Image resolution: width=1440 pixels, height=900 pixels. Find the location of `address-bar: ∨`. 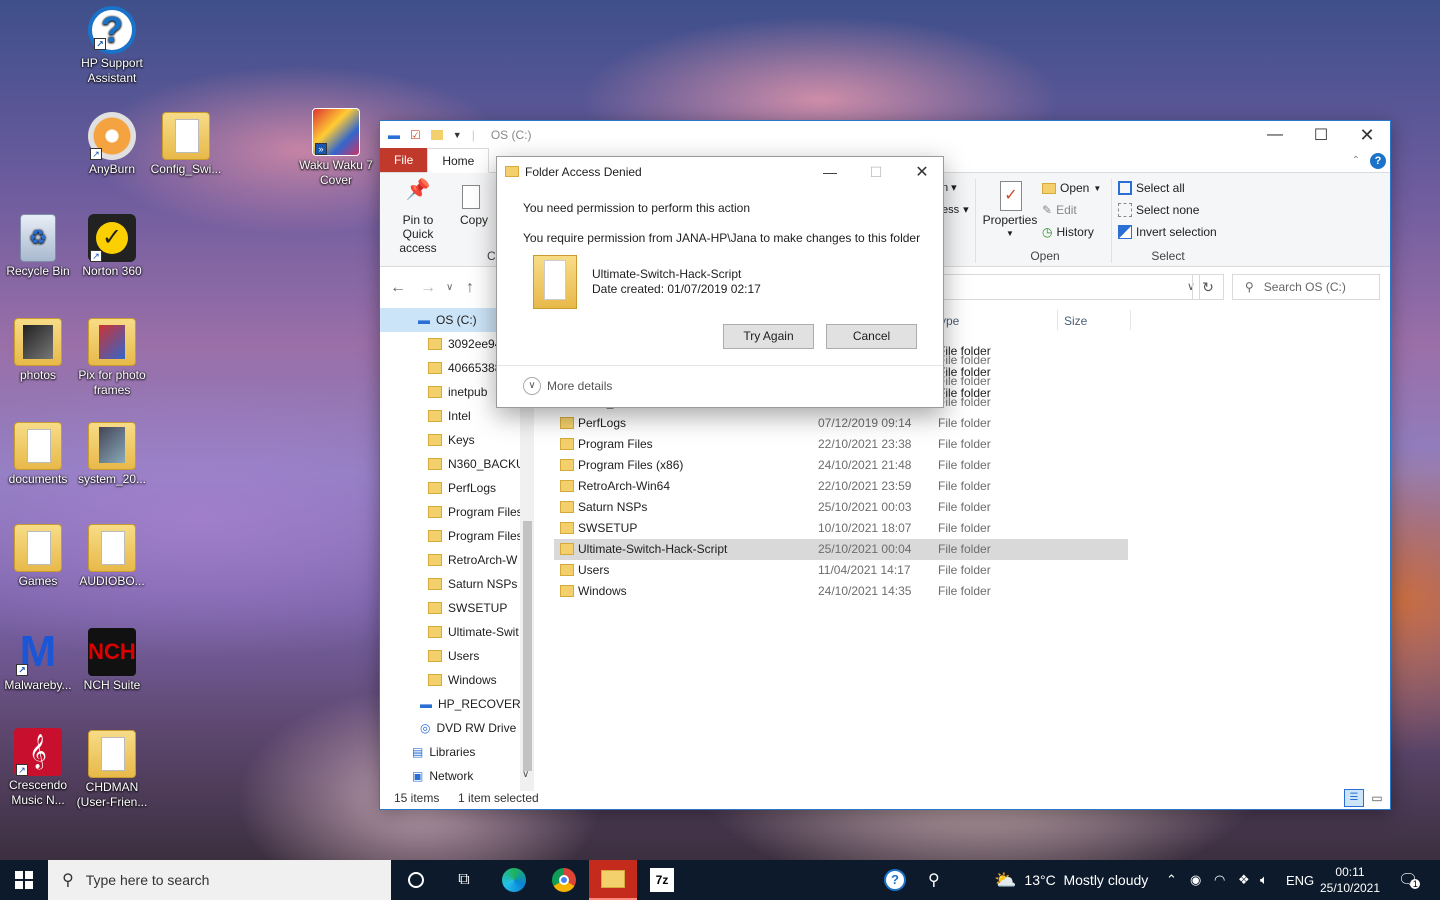

address-bar: ∨ is located at coordinates (1070, 287).